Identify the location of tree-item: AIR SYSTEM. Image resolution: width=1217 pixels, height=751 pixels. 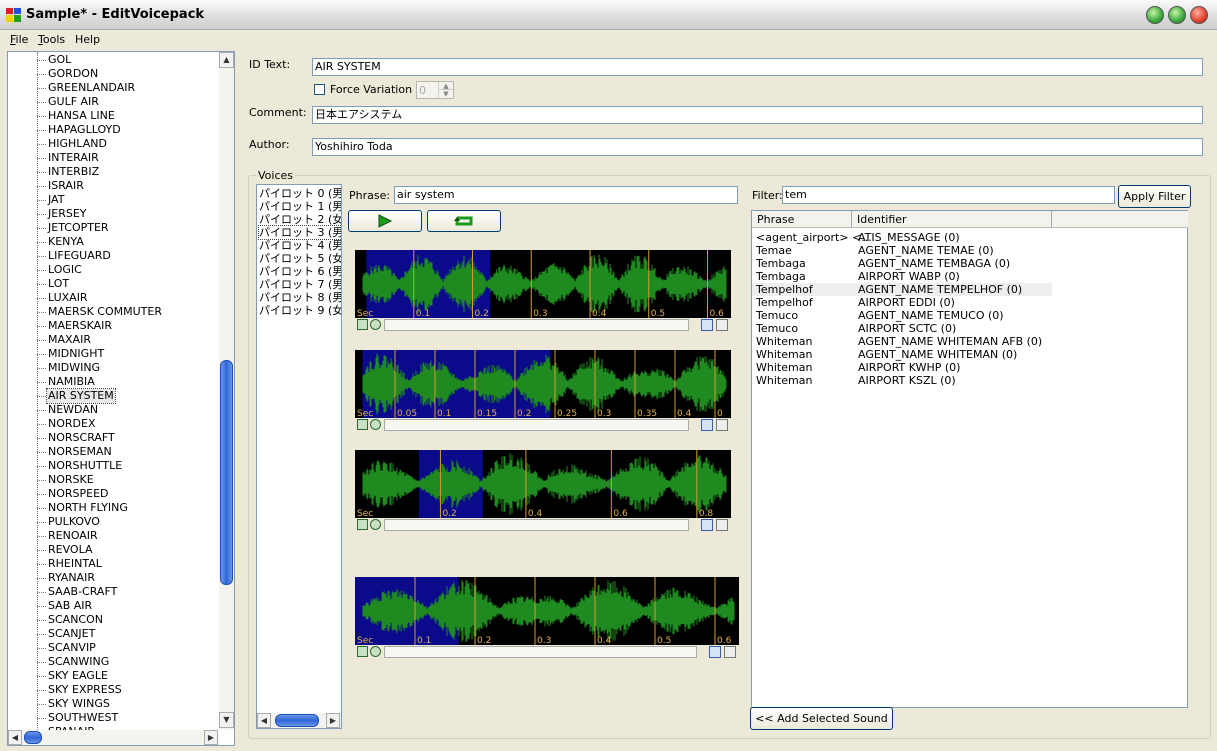
(114, 396).